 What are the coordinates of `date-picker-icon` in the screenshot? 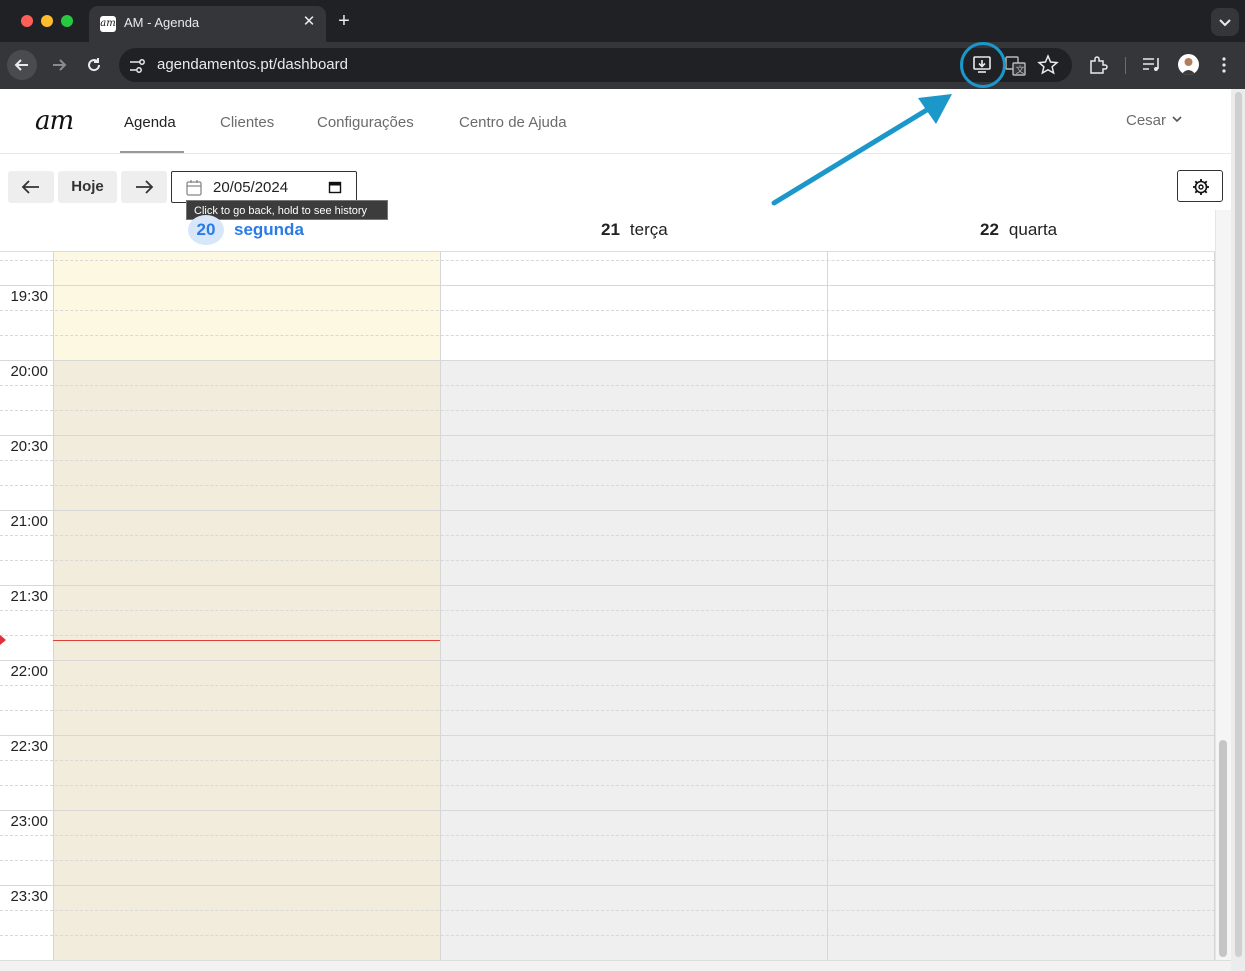 It's located at (335, 187).